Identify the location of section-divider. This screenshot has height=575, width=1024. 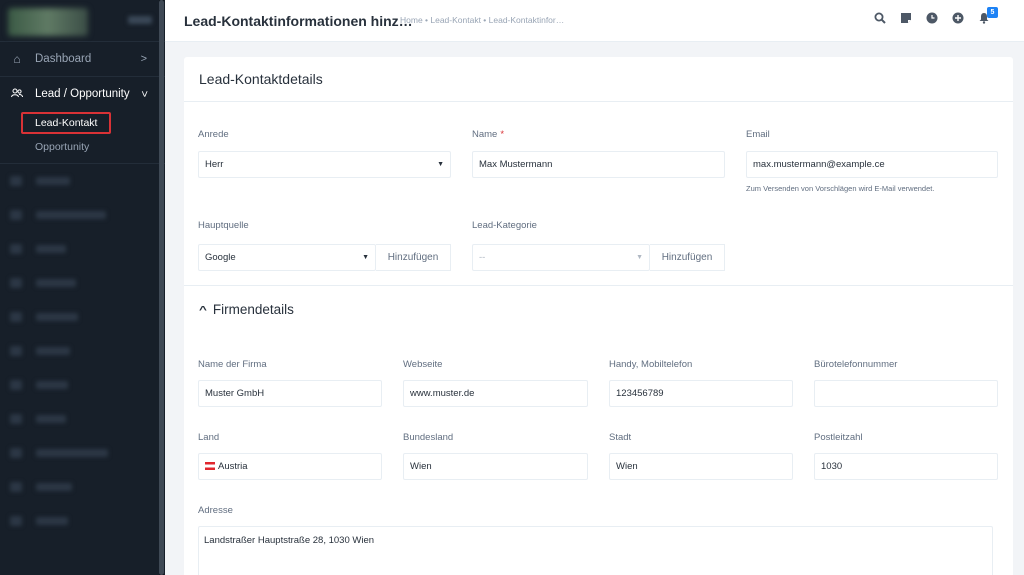
(598, 285).